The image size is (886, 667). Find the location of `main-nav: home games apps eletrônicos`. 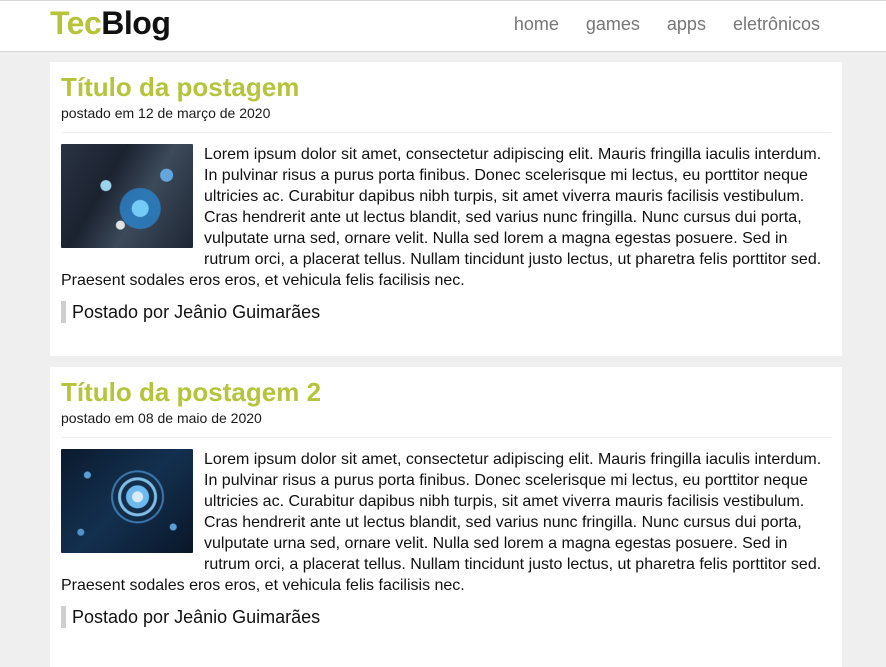

main-nav: home games apps eletrônicos is located at coordinates (667, 24).